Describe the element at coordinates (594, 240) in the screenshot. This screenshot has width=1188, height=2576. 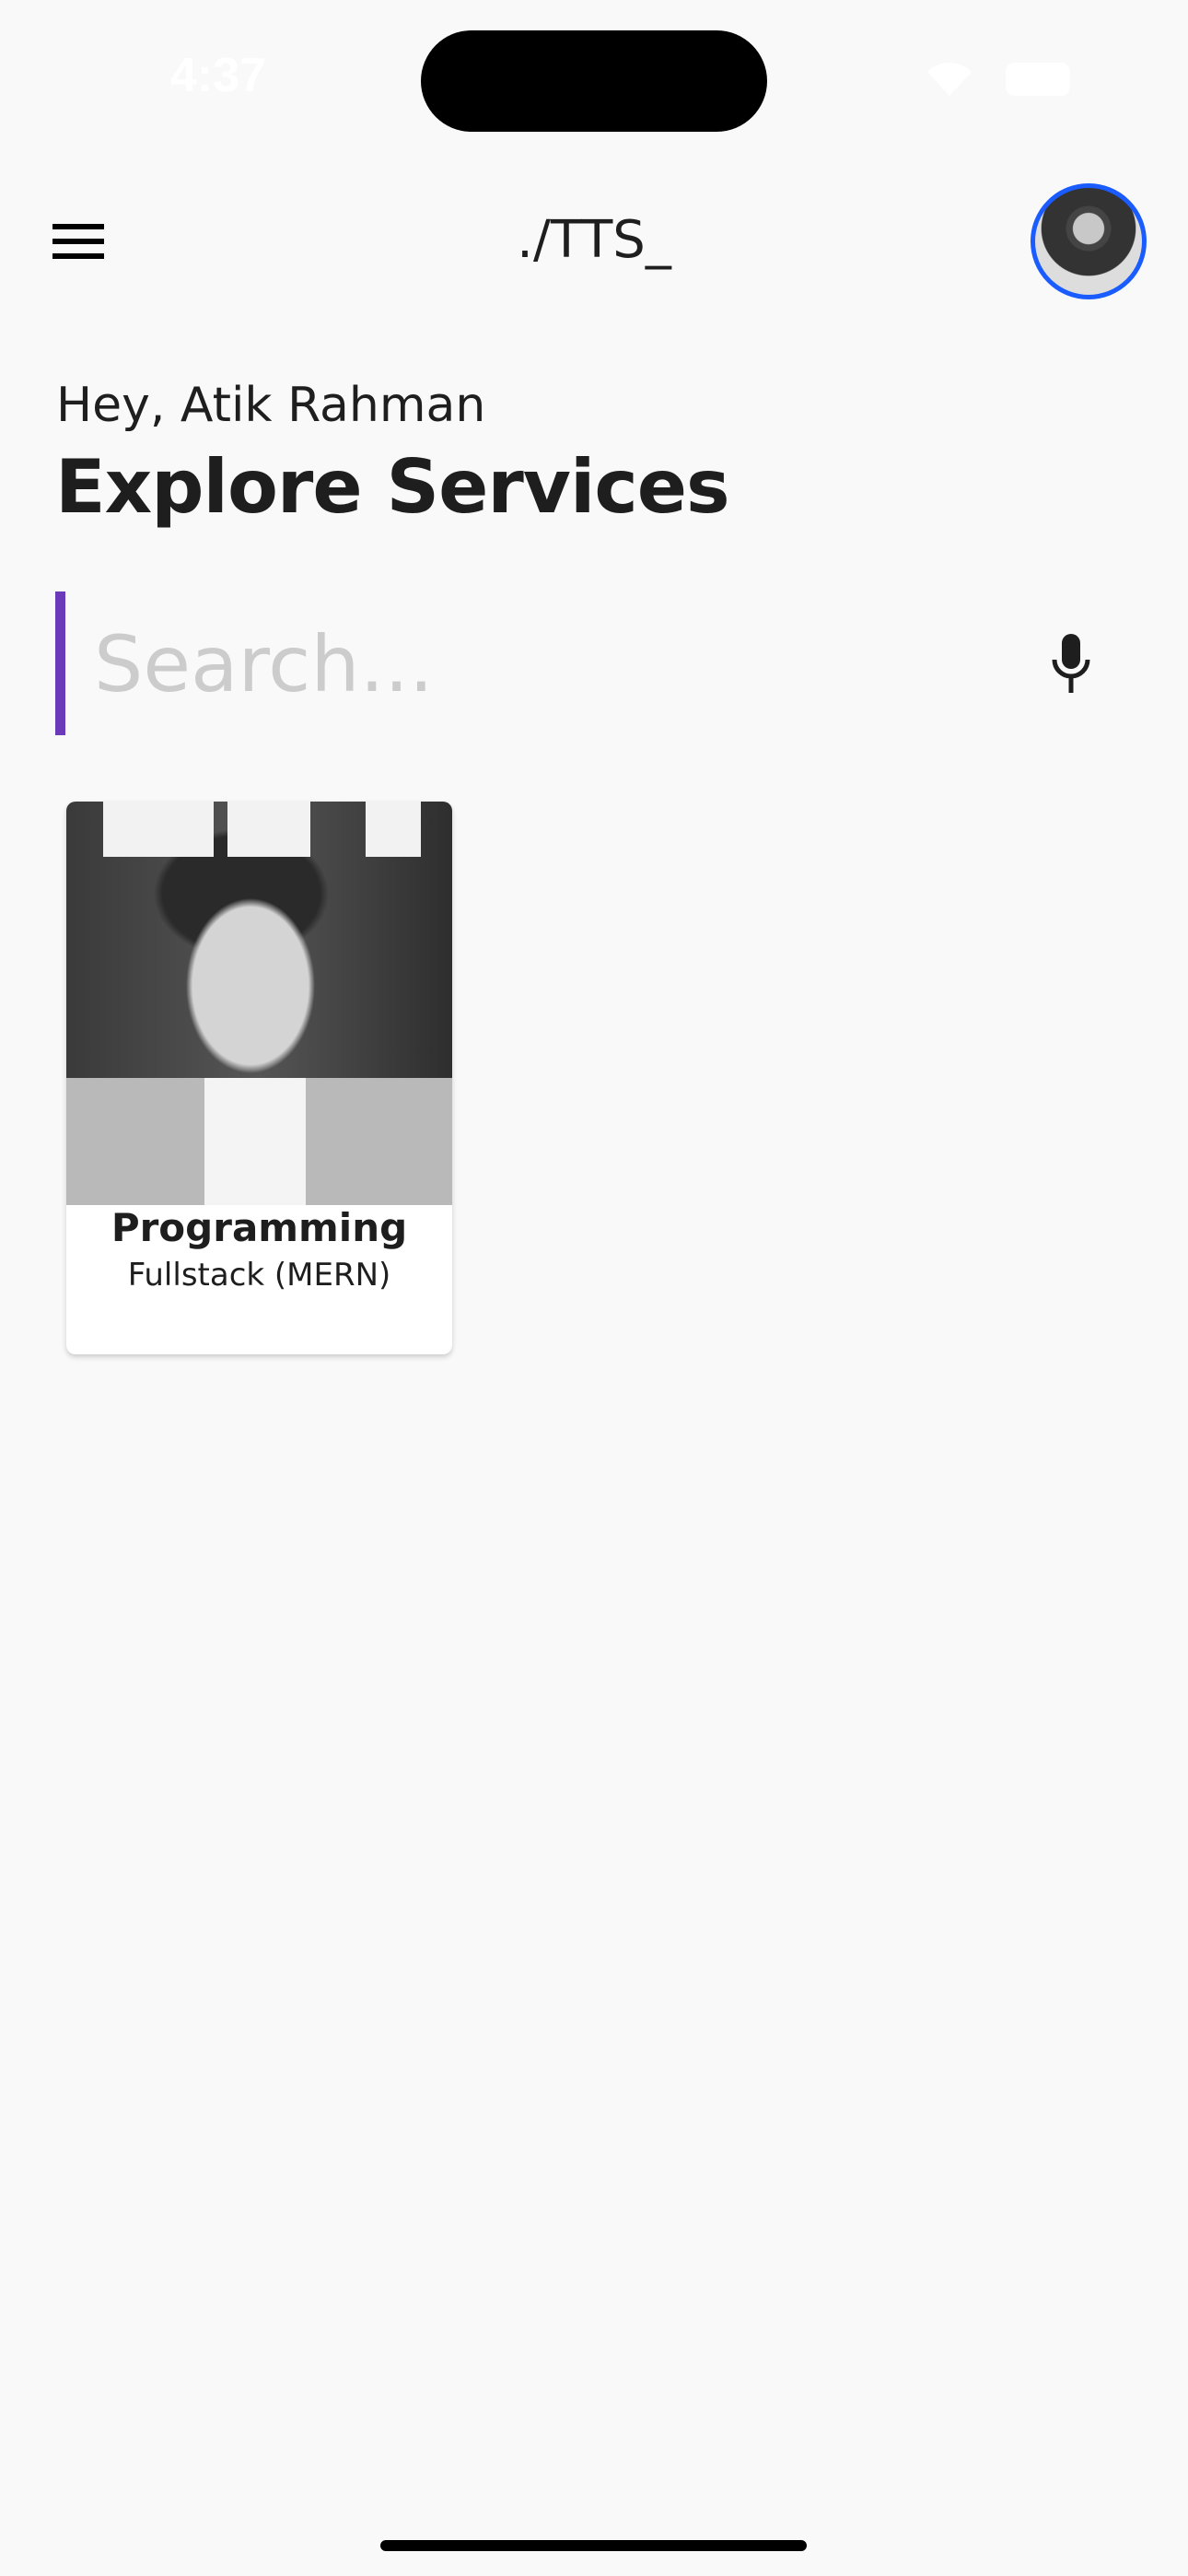
I see `app-title: ./TTS_` at that location.